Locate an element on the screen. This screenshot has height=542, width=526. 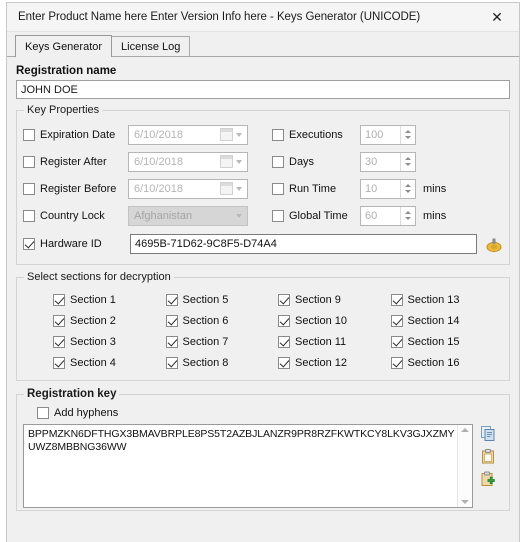
section-checkbox-12: Section 12 is located at coordinates (334, 362).